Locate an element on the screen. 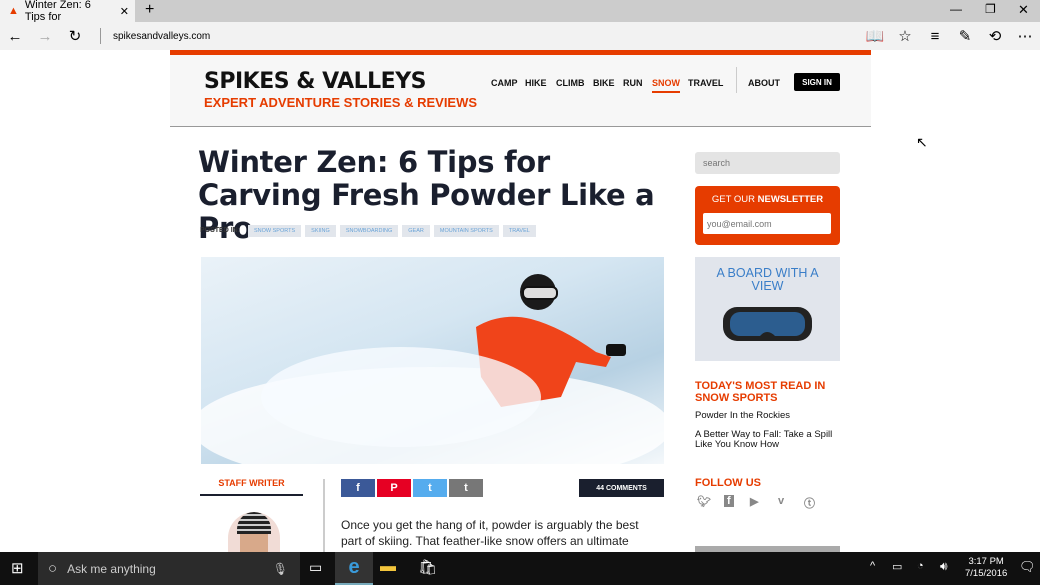 The image size is (1040, 585). newsletter-label-bold: NEWSLETTER is located at coordinates (790, 199).